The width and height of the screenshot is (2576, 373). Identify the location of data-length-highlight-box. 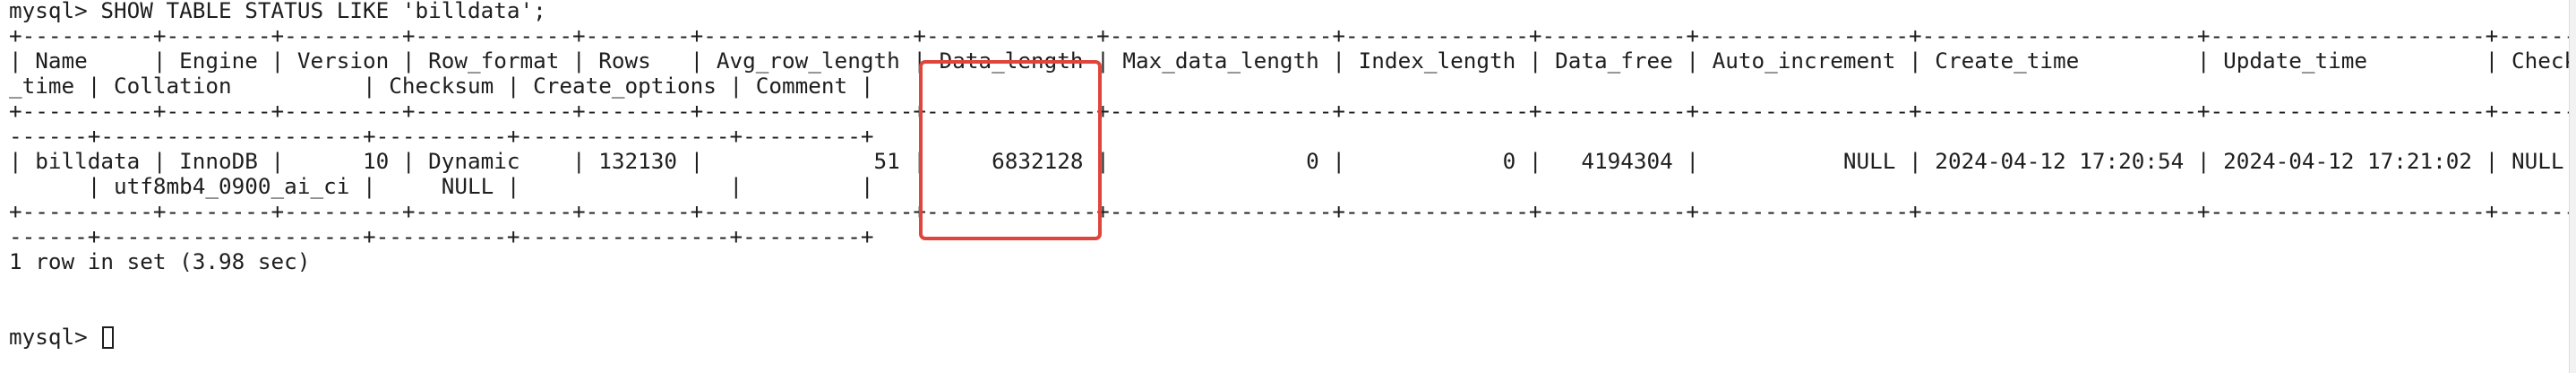
(1010, 150).